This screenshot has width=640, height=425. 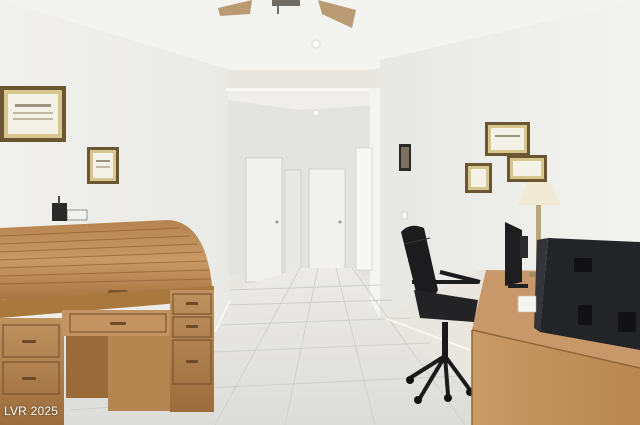 What do you see at coordinates (507, 139) in the screenshot?
I see `framed-certificate-right-top` at bounding box center [507, 139].